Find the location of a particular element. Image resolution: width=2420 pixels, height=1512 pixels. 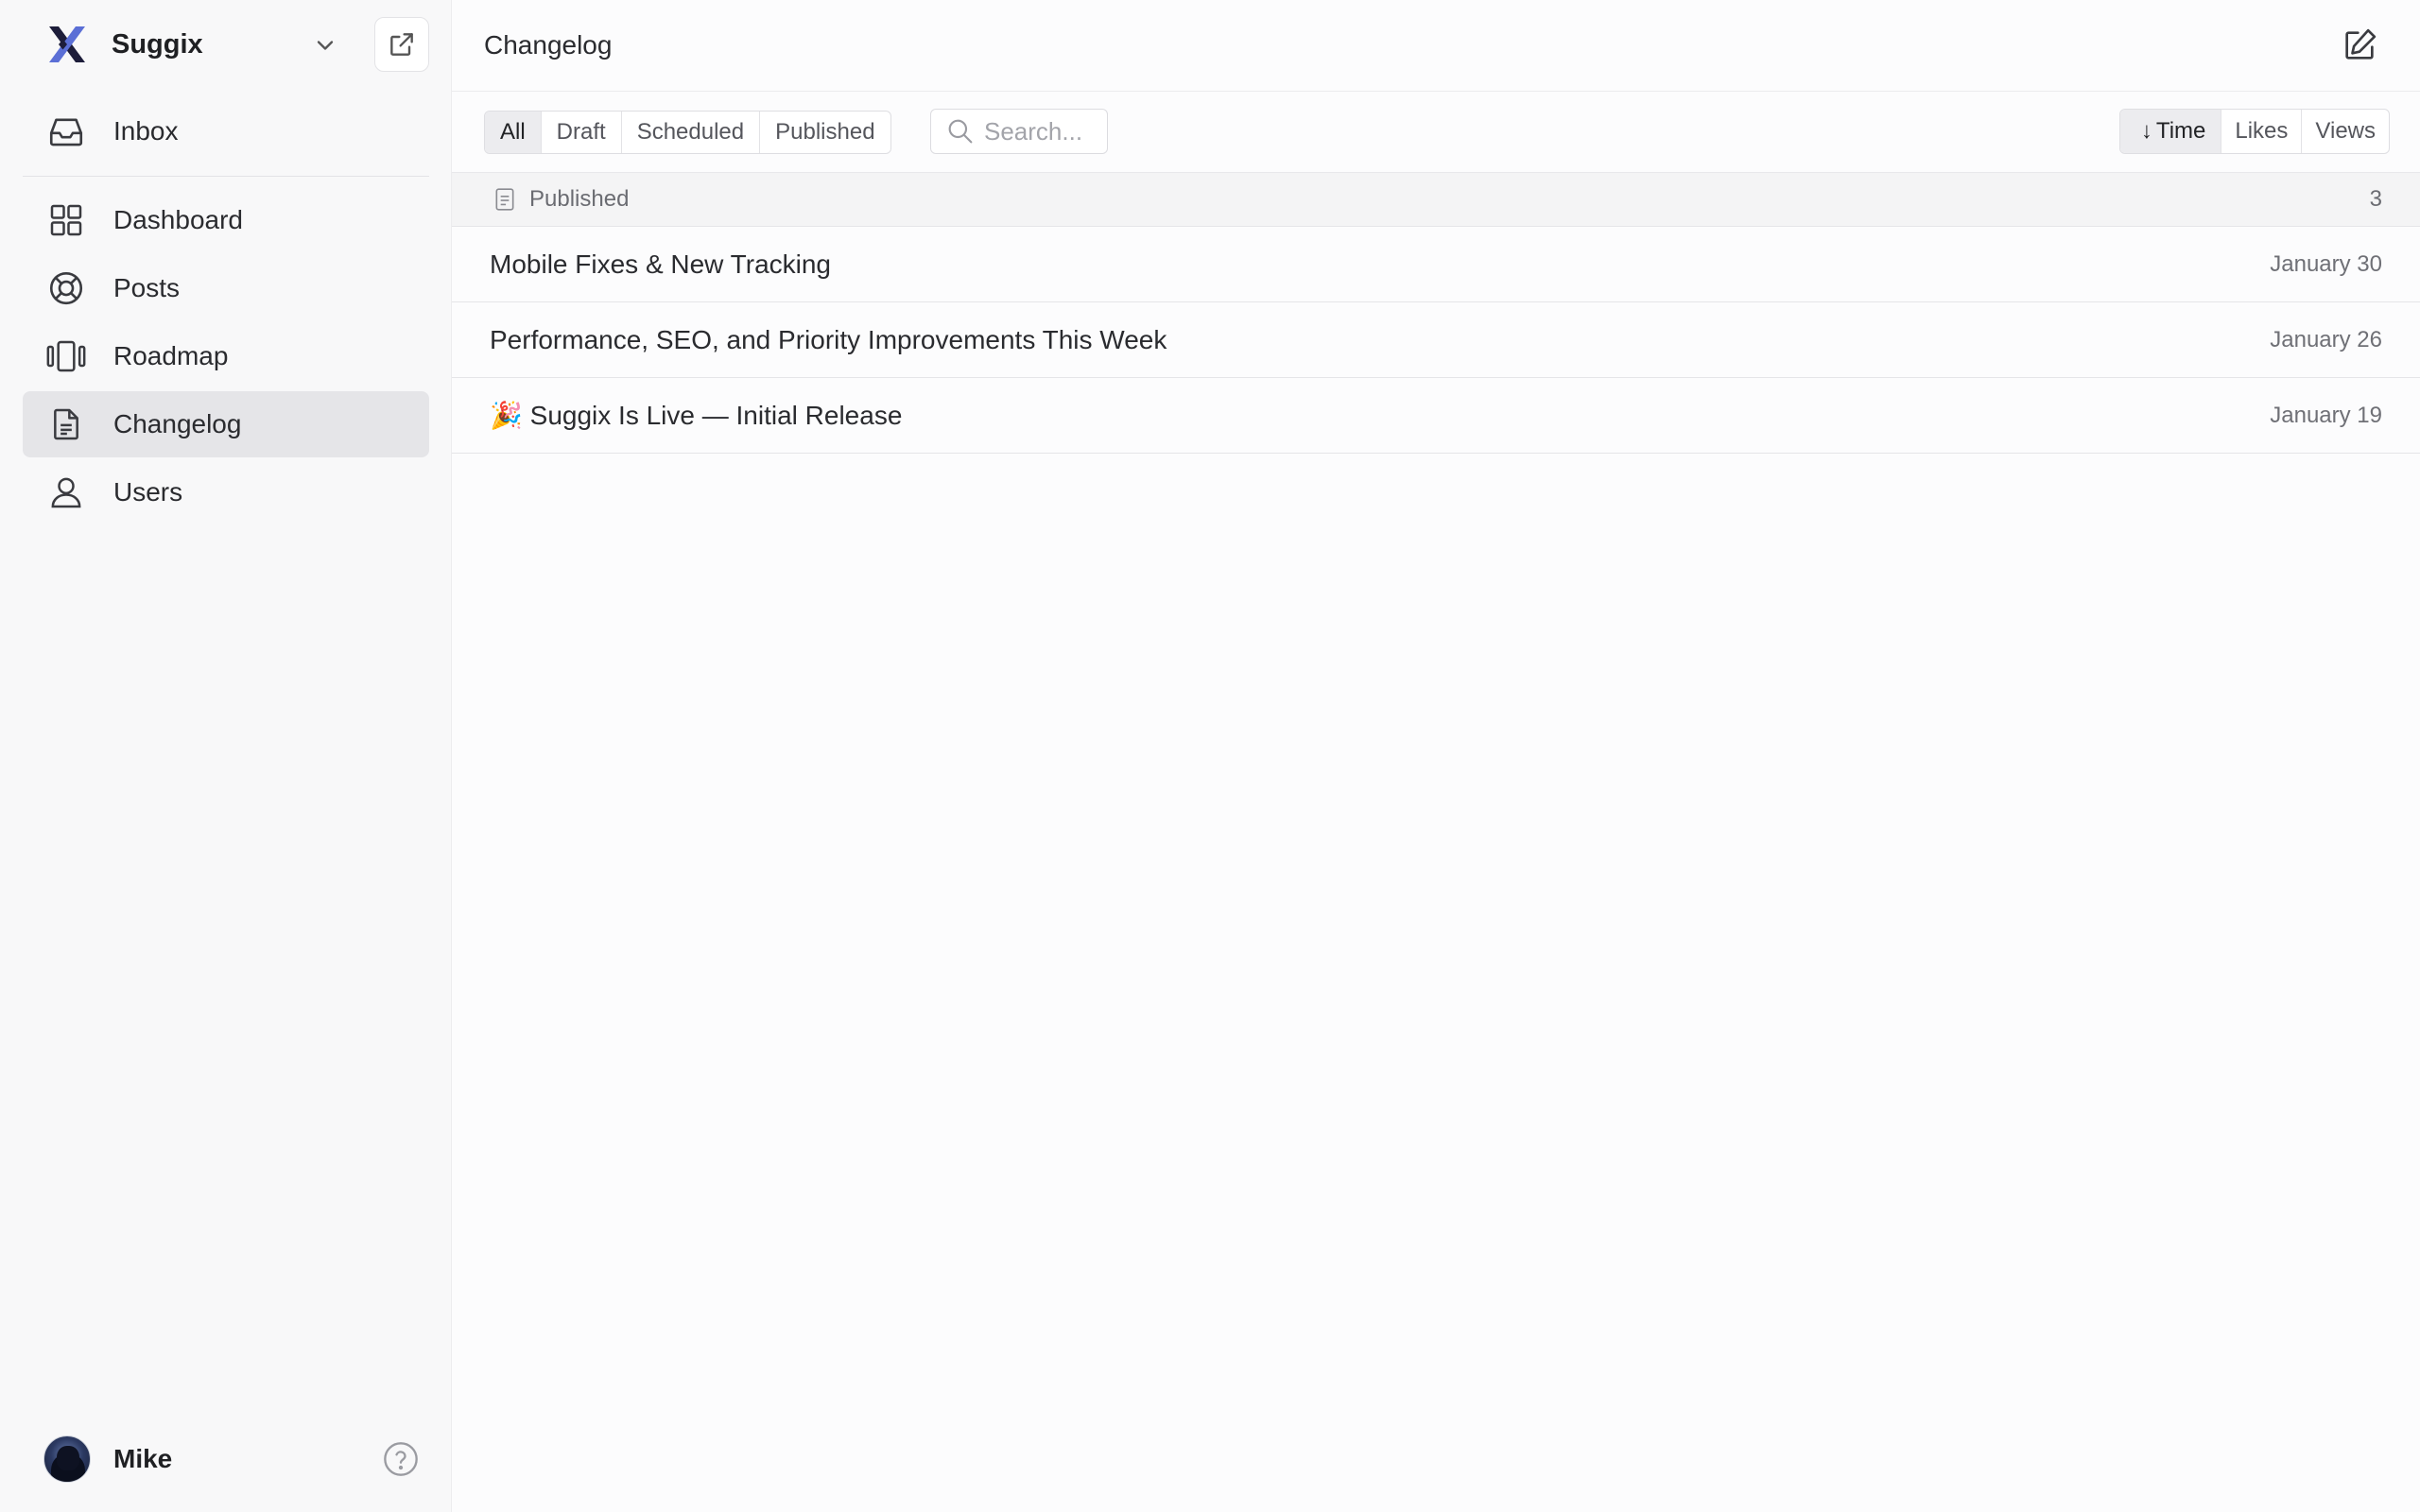

suggix-logo-icon is located at coordinates (67, 44).